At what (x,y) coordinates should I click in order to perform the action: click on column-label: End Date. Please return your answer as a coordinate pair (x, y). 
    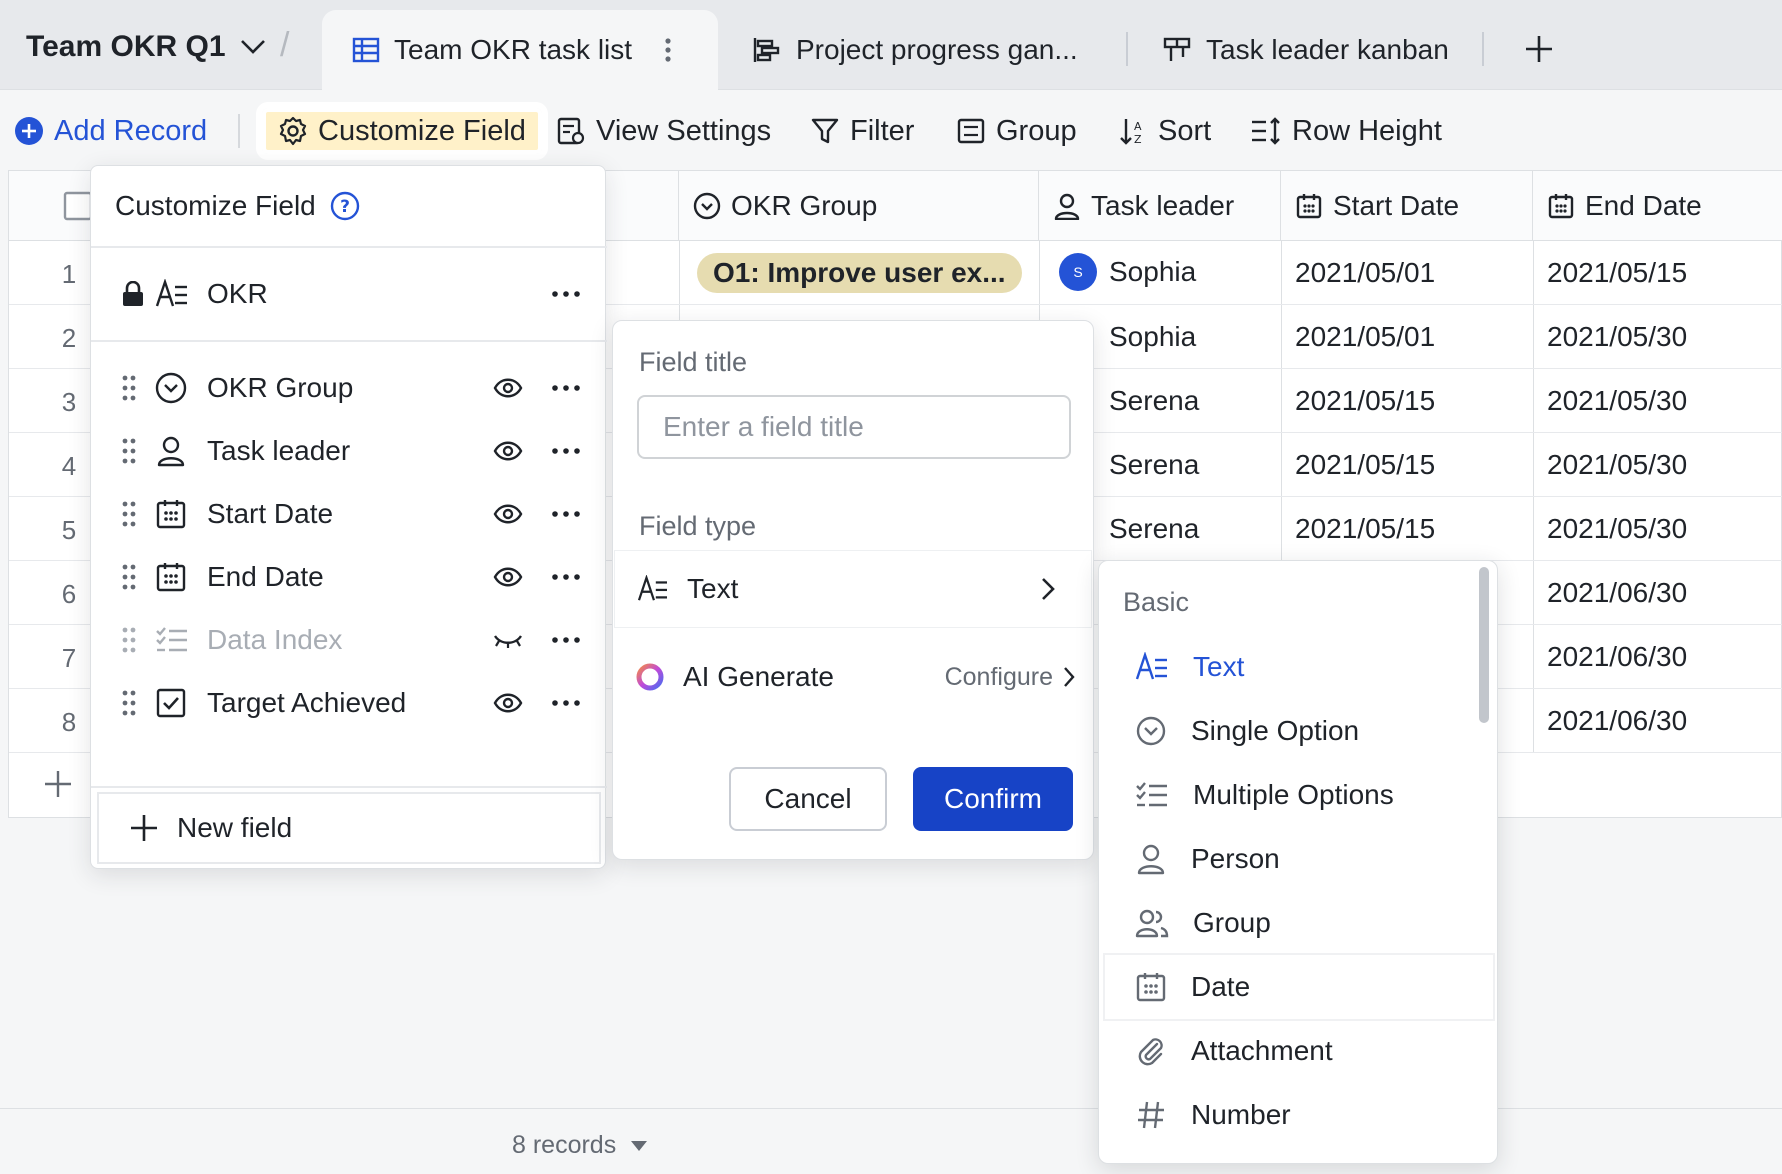
    Looking at the image, I should click on (1643, 205).